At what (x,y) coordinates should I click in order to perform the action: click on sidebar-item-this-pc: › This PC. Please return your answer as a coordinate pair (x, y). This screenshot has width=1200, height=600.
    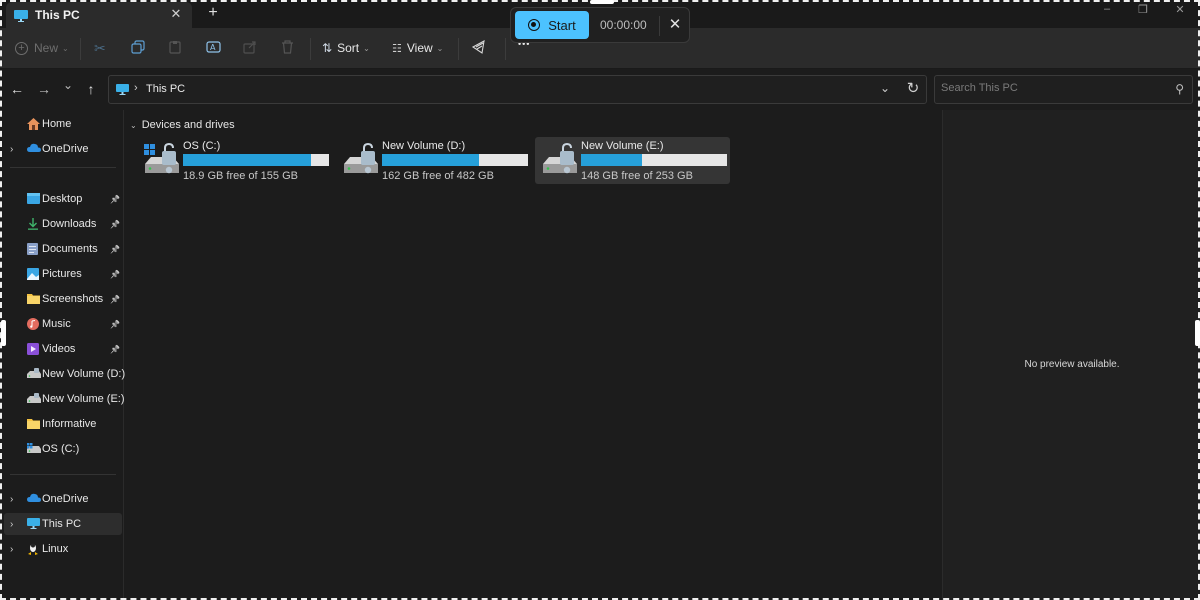
    Looking at the image, I should click on (63, 524).